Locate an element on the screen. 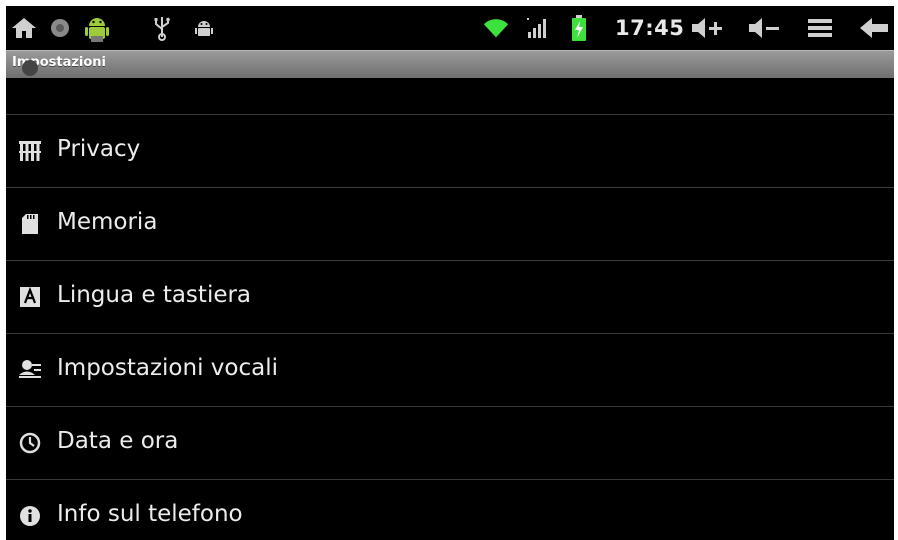  android-debug-icon is located at coordinates (204, 28).